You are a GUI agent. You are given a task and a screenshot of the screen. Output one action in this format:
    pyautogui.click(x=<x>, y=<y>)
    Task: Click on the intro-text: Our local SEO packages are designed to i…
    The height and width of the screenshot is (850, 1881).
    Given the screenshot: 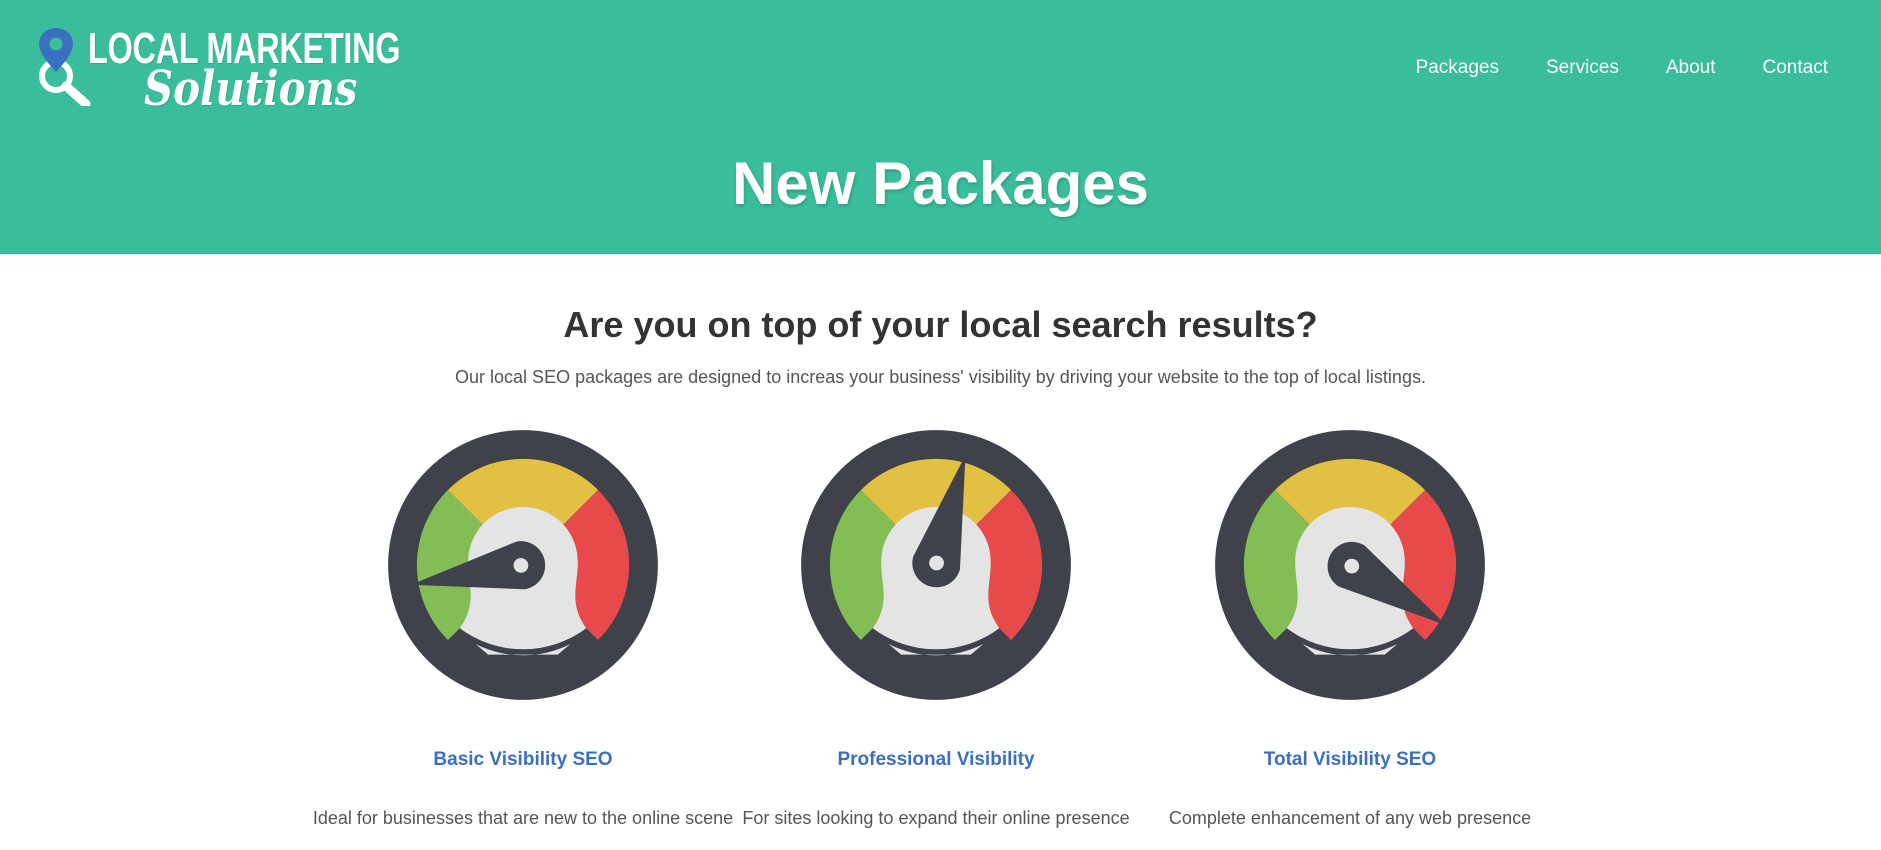 What is the action you would take?
    pyautogui.click(x=940, y=377)
    